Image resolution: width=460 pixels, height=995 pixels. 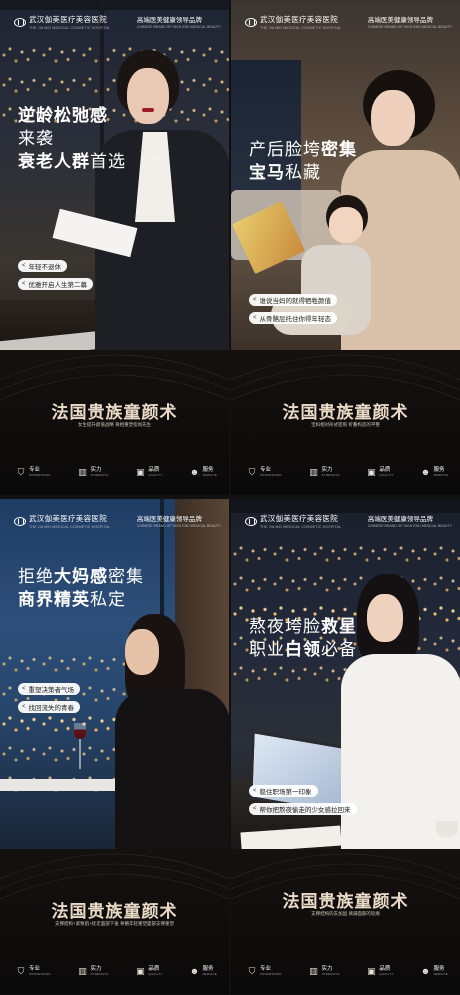 I want to click on tag-list: < 年轻不退休 < 优雅开启人生第二幕, so click(x=56, y=278).